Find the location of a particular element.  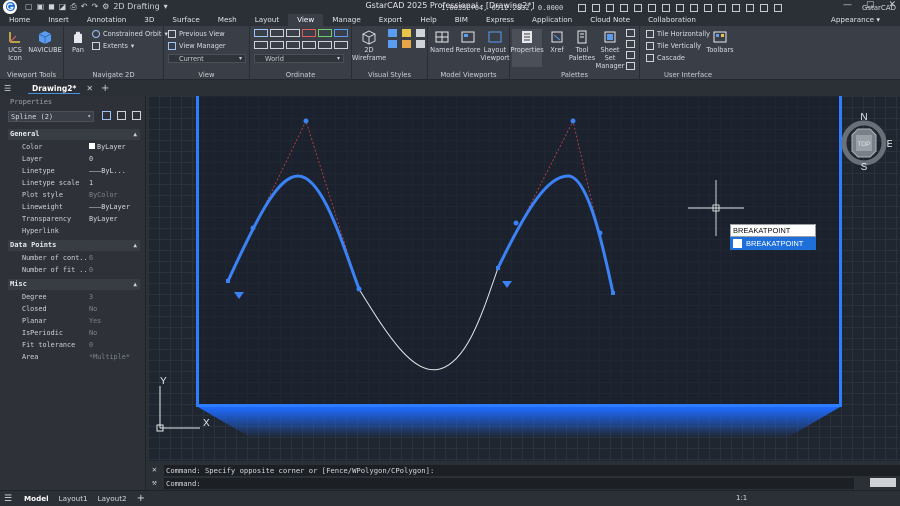

tool-palettes-button: Tool Palettes is located at coordinates (582, 45).